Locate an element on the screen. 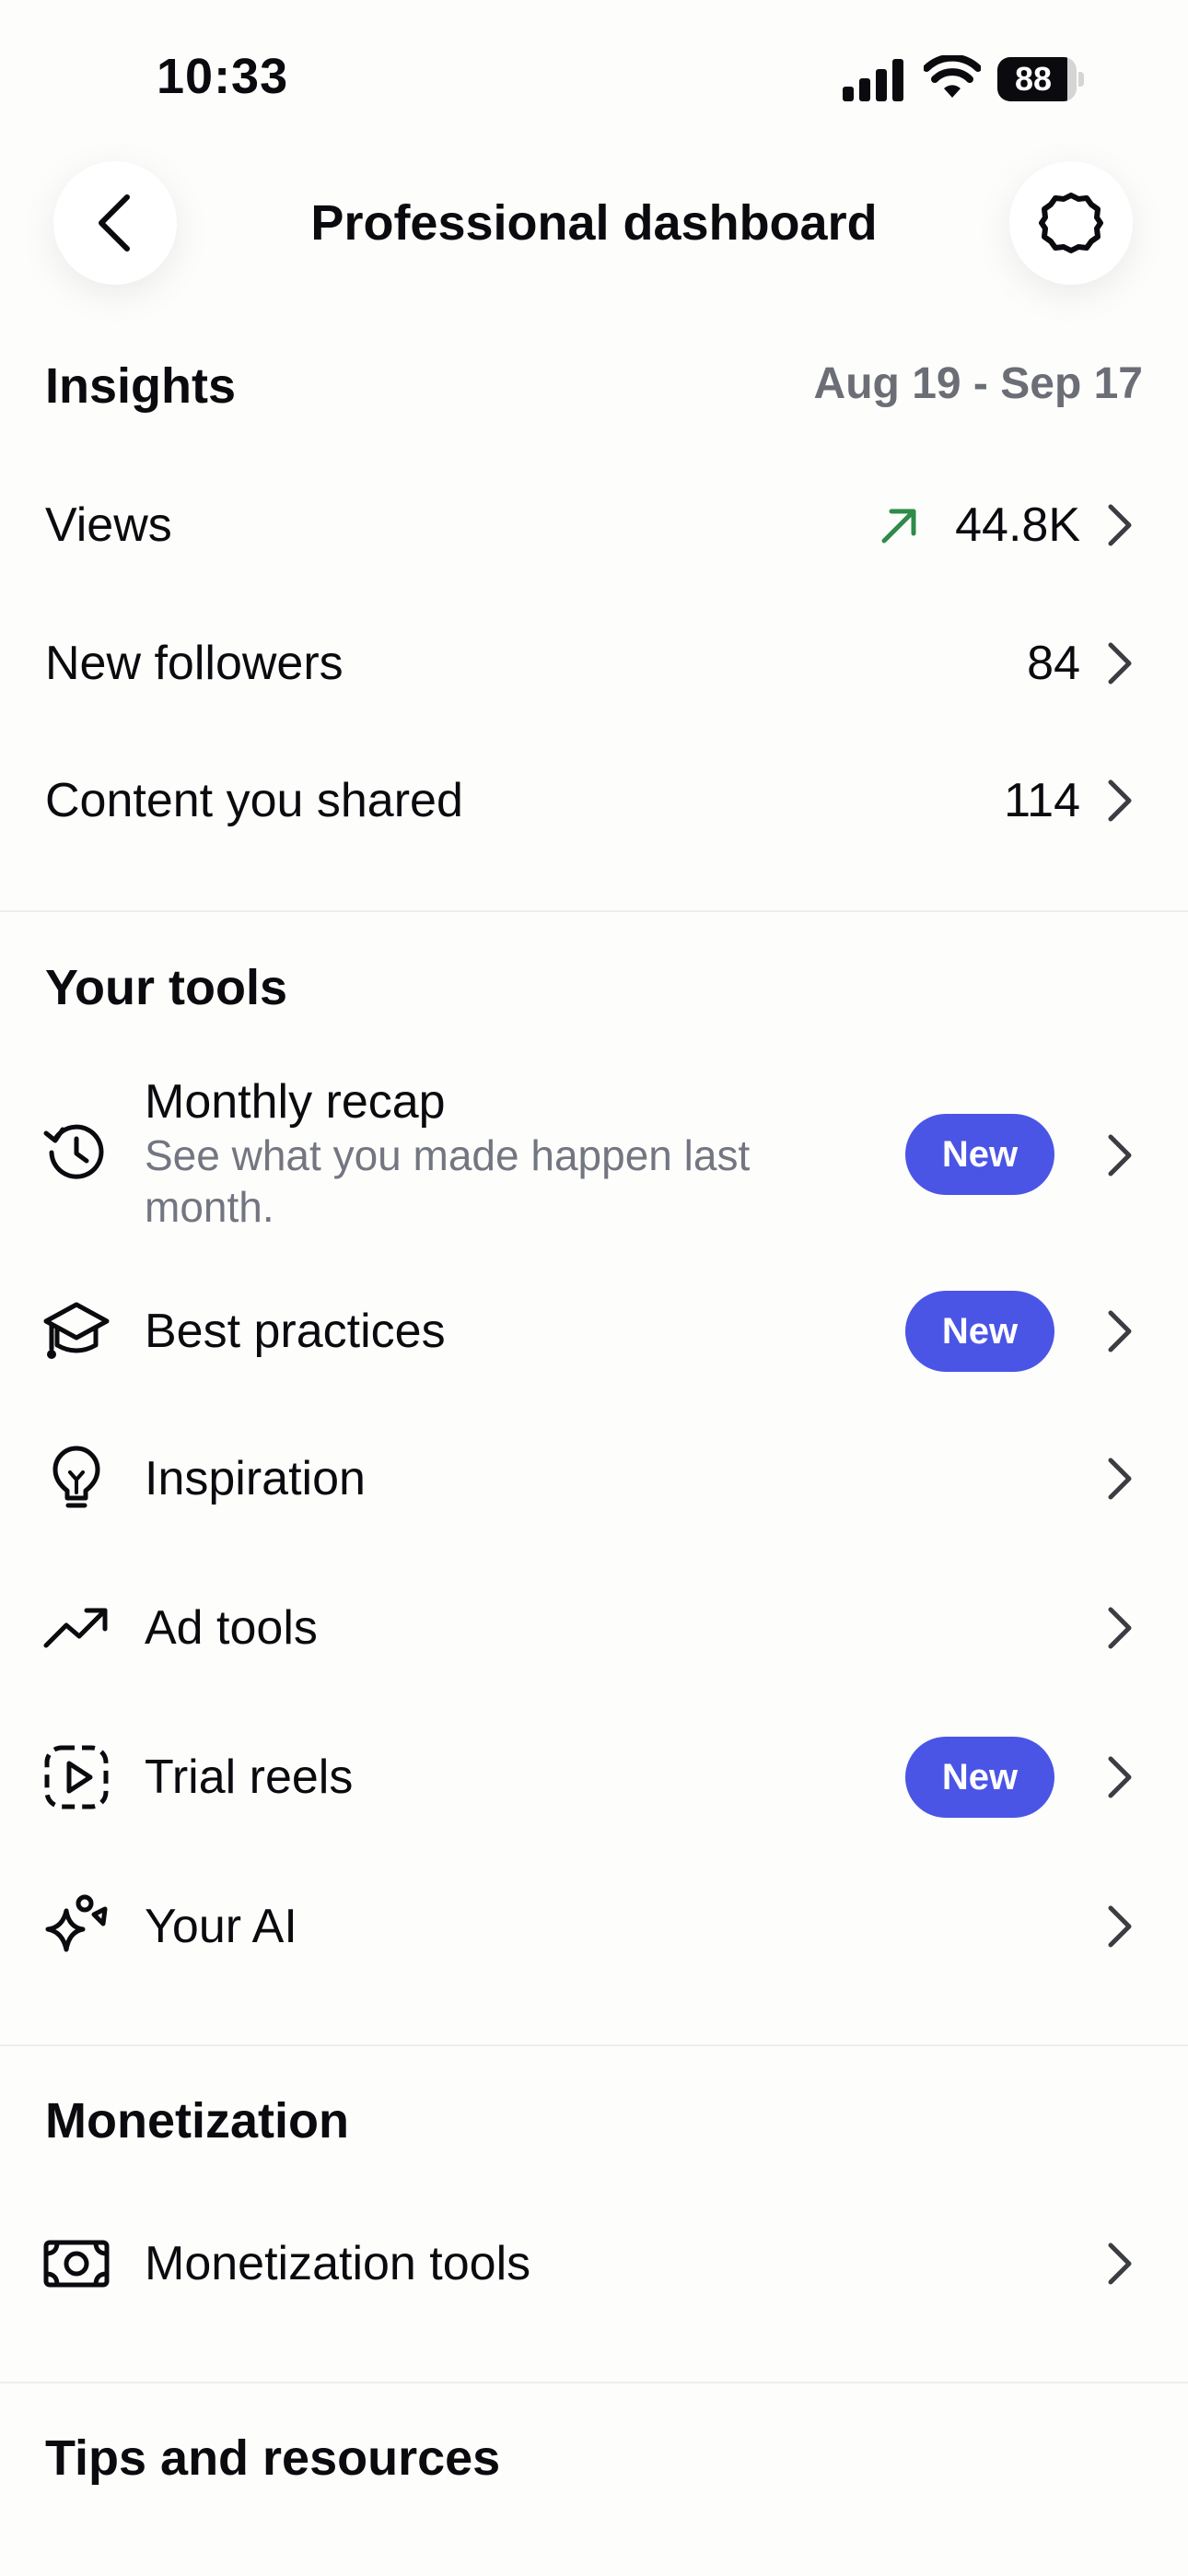 This screenshot has width=1188, height=2576. tool-row-ad-tools: Ad tools is located at coordinates (594, 1628).